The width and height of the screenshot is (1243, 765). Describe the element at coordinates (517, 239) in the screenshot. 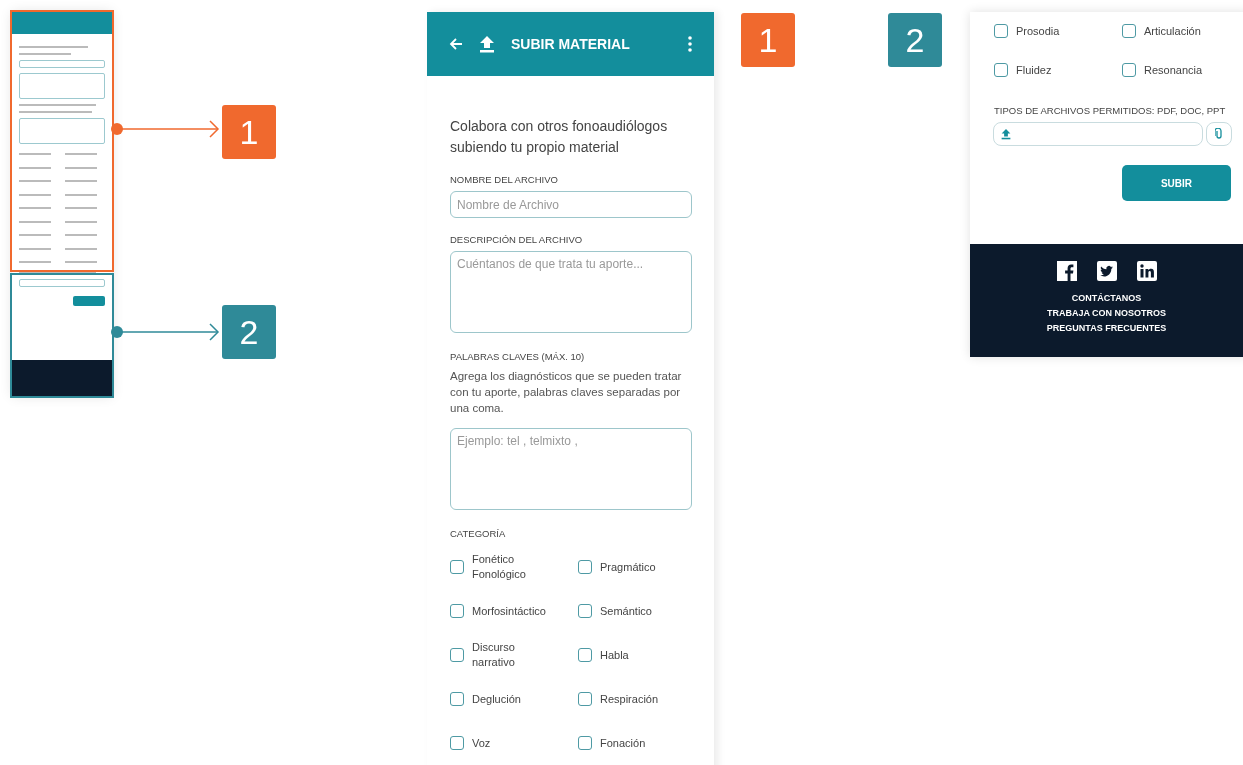

I see `field-label: DESCRIPCIÓN DEL ARCHIVO` at that location.